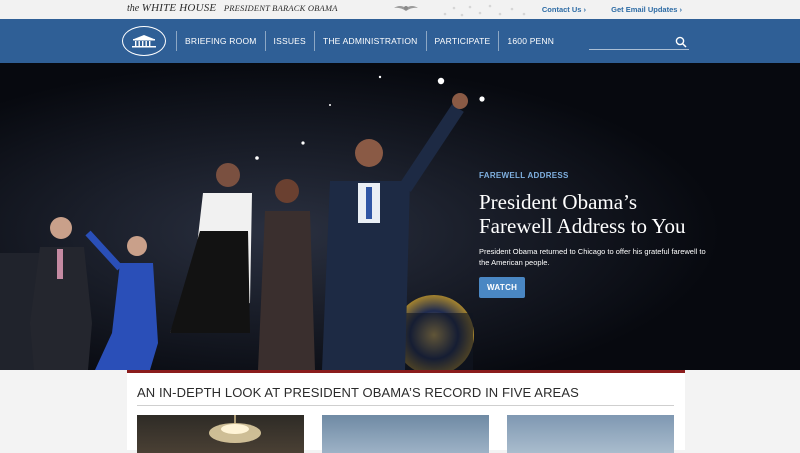 The width and height of the screenshot is (800, 453). Describe the element at coordinates (133, 8) in the screenshot. I see `brand-prefix: the` at that location.